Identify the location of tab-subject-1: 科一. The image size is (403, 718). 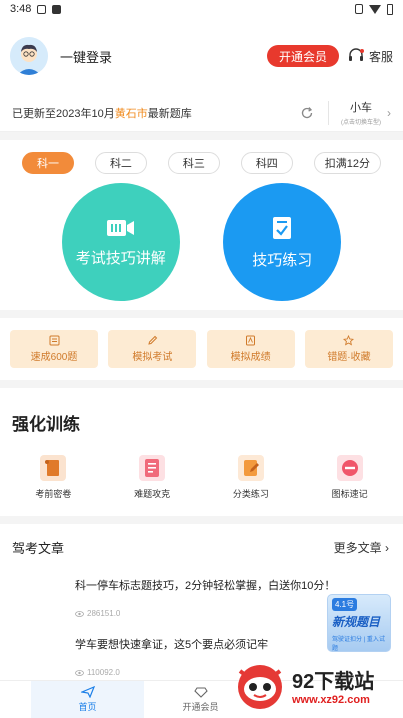
(48, 163).